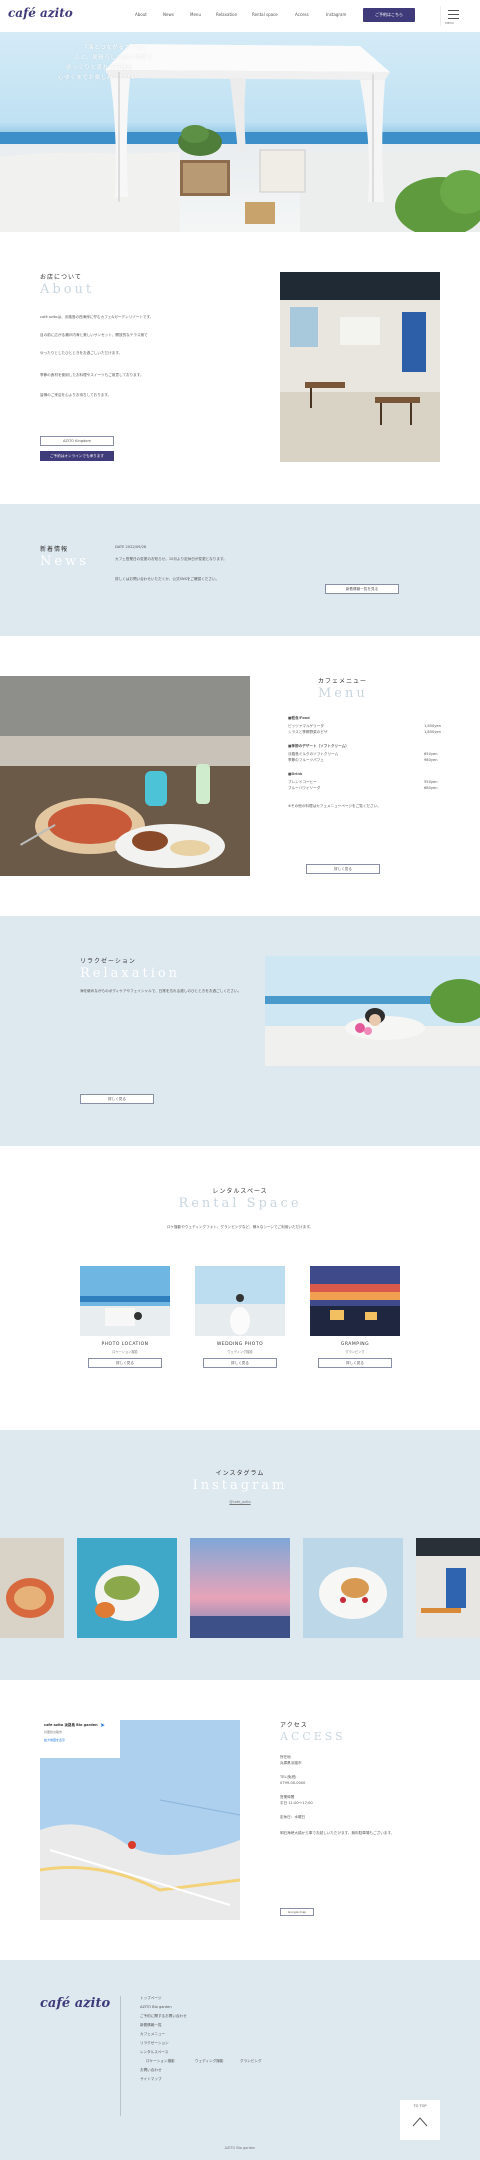 The image size is (480, 2160). What do you see at coordinates (167, 579) in the screenshot?
I see `news-text-2: 詳しくはお問い合わせいただくか、公式SNSをご確認ください。` at bounding box center [167, 579].